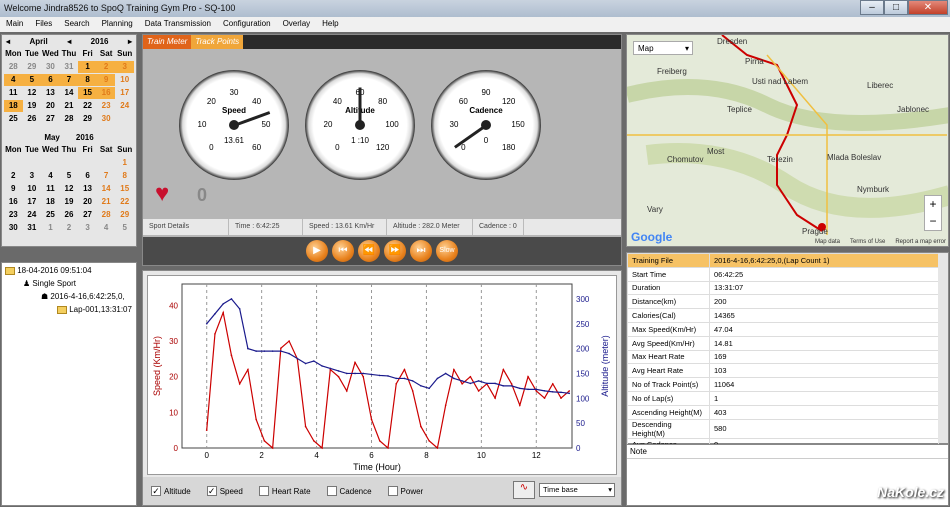 This screenshot has height=507, width=950. I want to click on next-month-button: ▸, so click(130, 41).